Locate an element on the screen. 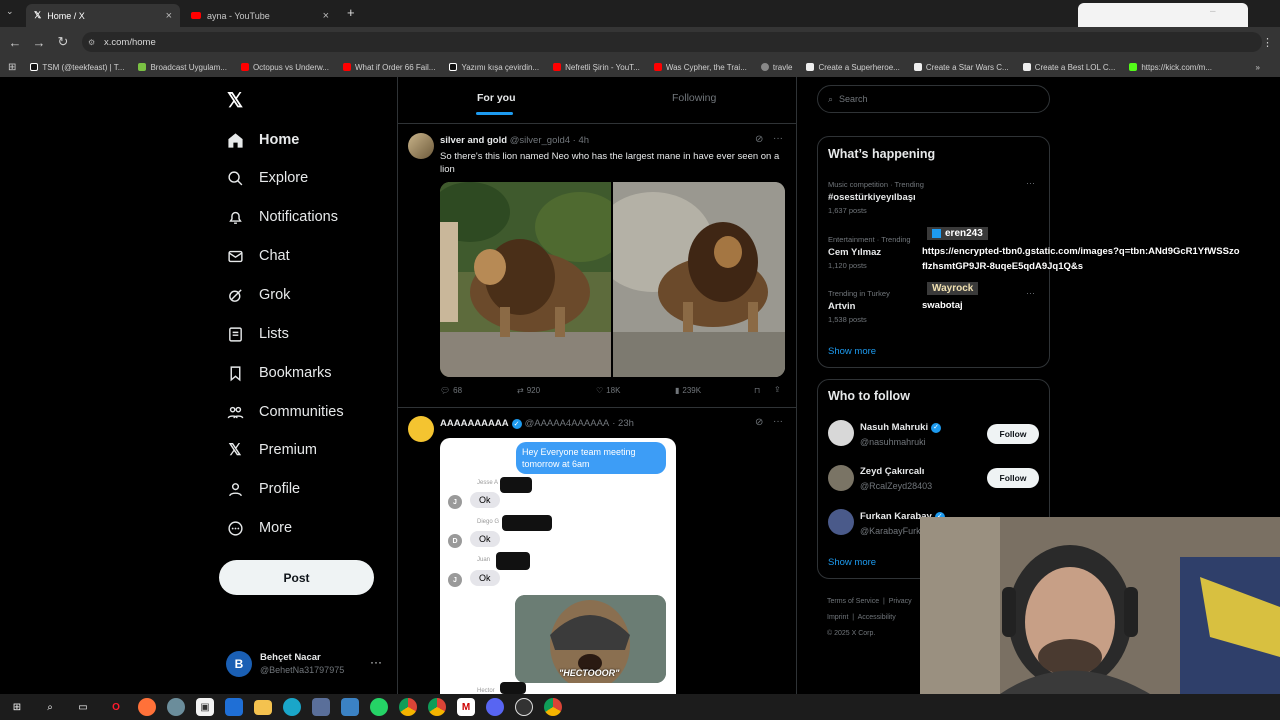 Image resolution: width=1280 pixels, height=720 pixels. sidebar-item-lists: Lists is located at coordinates (257, 334).